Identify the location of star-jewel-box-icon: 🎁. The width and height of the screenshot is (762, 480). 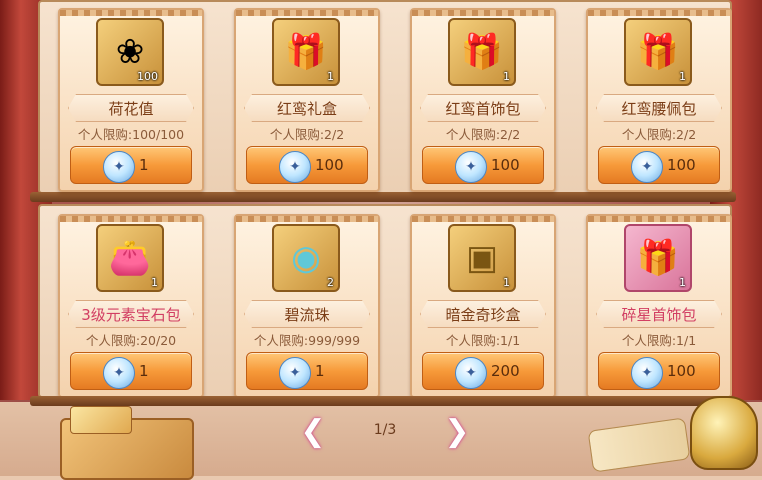
(658, 258).